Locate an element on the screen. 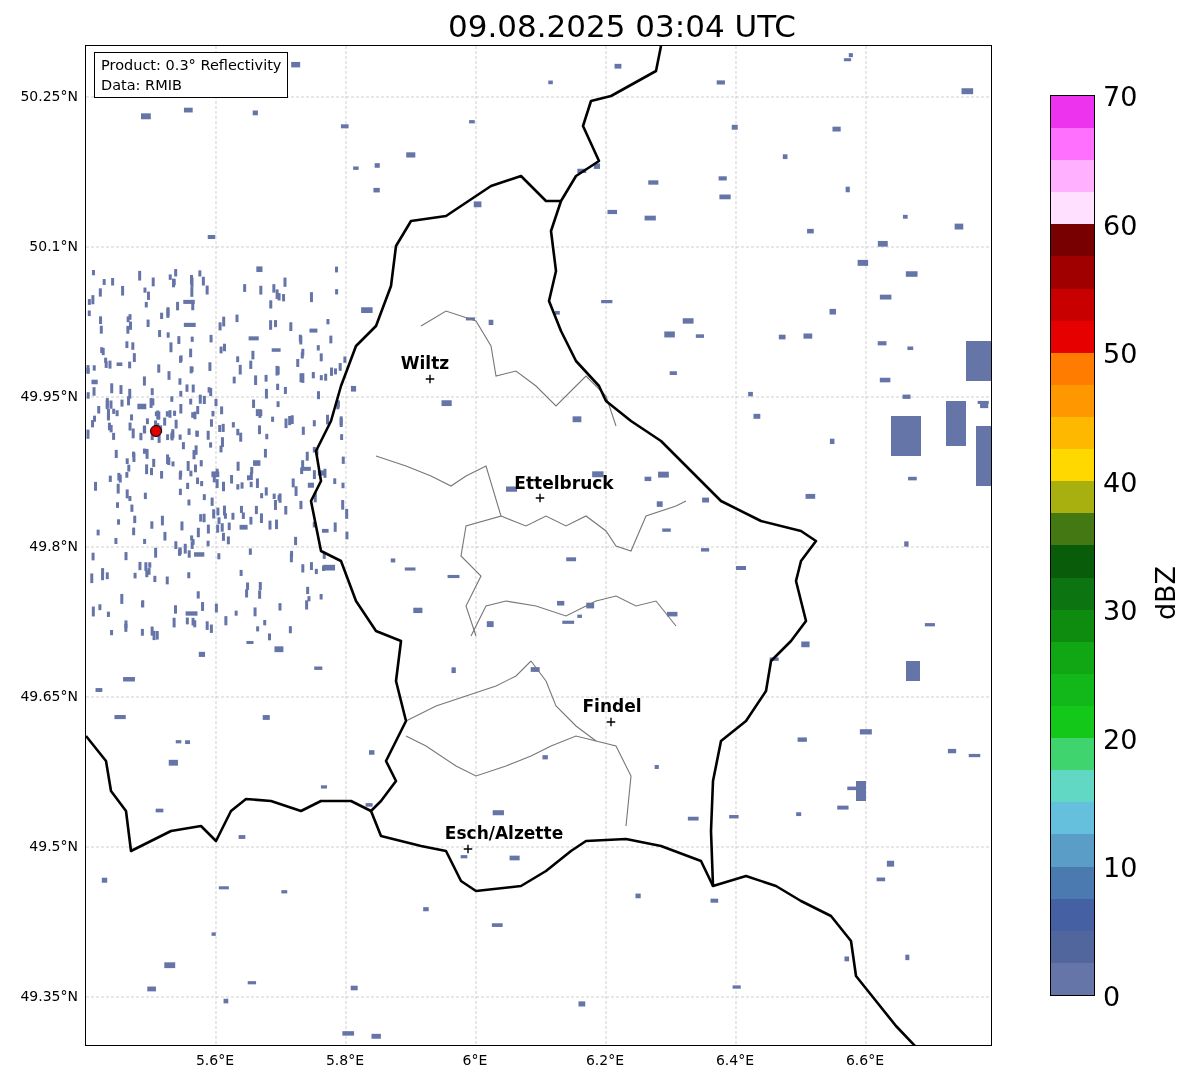  longitude-label: 6.4°E is located at coordinates (735, 1060).